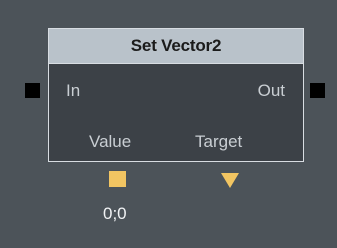  I want to click on value-pin-icon, so click(117, 179).